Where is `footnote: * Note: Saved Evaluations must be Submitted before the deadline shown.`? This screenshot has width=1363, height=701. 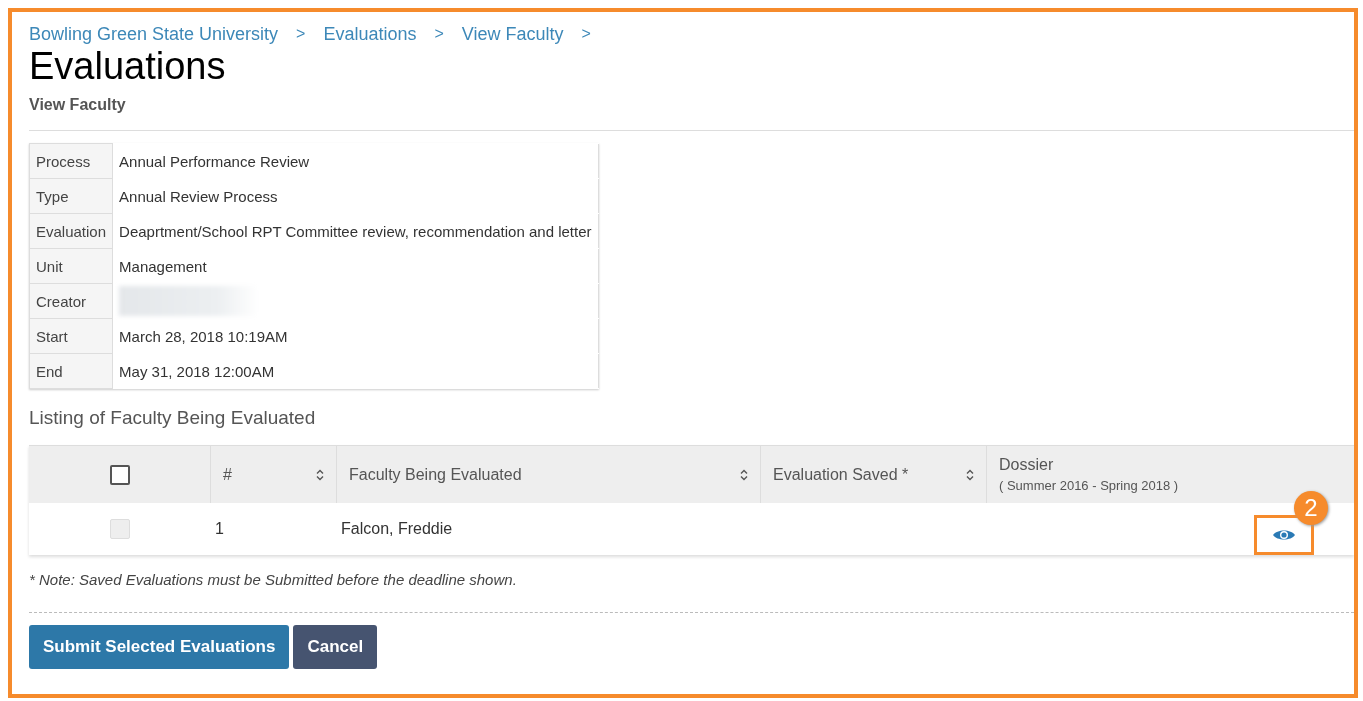
footnote: * Note: Saved Evaluations must be Submitted before the deadline shown. is located at coordinates (273, 579).